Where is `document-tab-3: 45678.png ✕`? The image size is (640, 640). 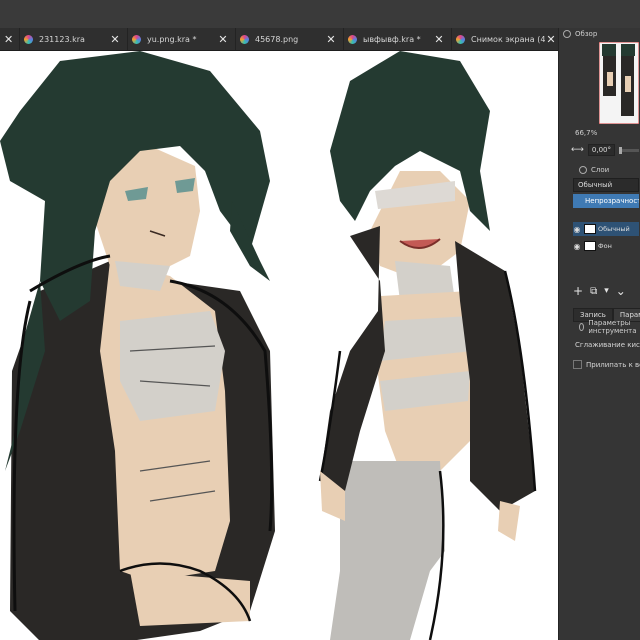
document-tab-3: 45678.png ✕ is located at coordinates (290, 39).